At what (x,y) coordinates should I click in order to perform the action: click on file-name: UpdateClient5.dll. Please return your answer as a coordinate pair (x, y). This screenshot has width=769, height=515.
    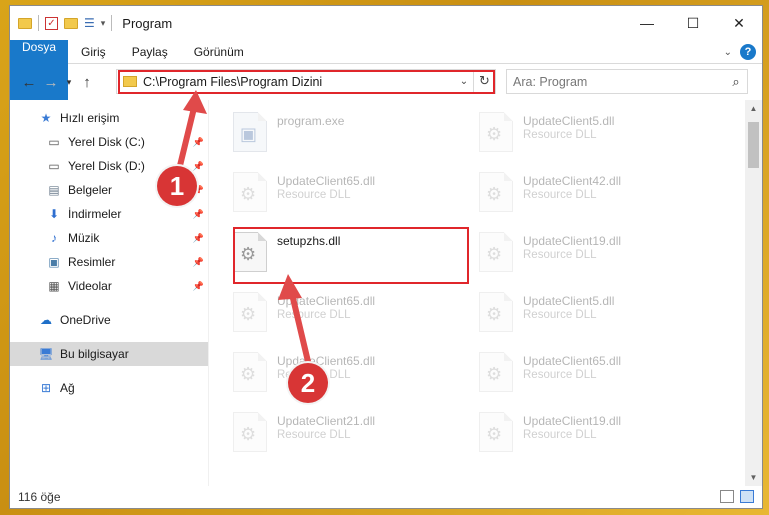
    Looking at the image, I should click on (569, 301).